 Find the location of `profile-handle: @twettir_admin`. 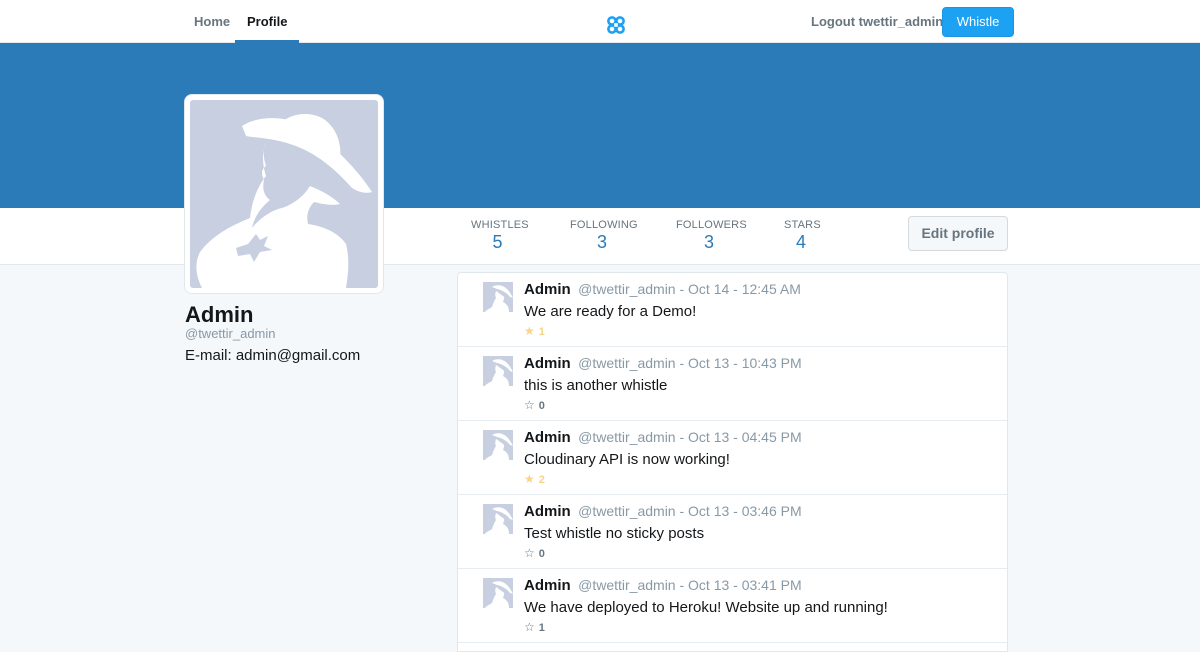

profile-handle: @twettir_admin is located at coordinates (230, 333).